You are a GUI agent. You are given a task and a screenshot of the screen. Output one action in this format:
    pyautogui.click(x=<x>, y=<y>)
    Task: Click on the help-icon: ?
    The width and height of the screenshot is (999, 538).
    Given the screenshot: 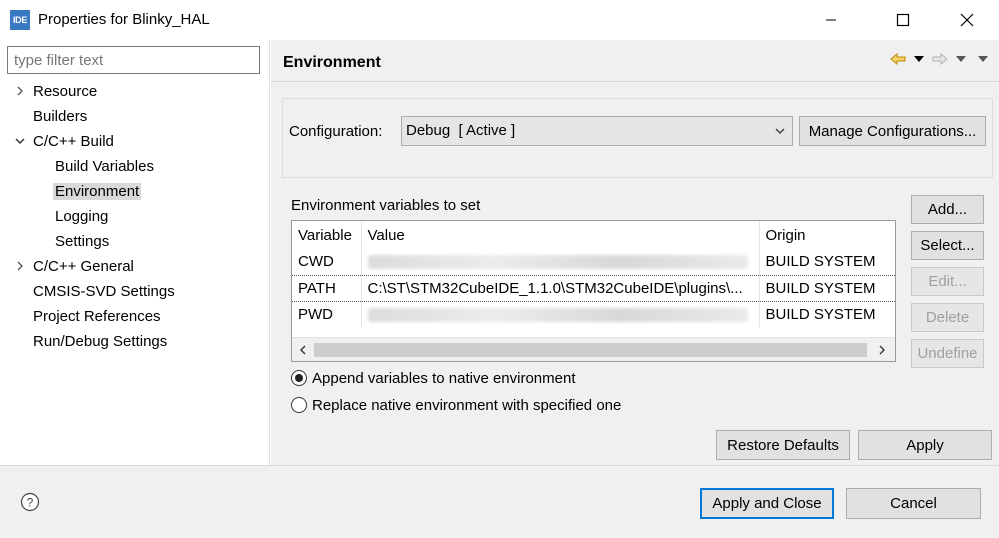 What is the action you would take?
    pyautogui.click(x=30, y=502)
    